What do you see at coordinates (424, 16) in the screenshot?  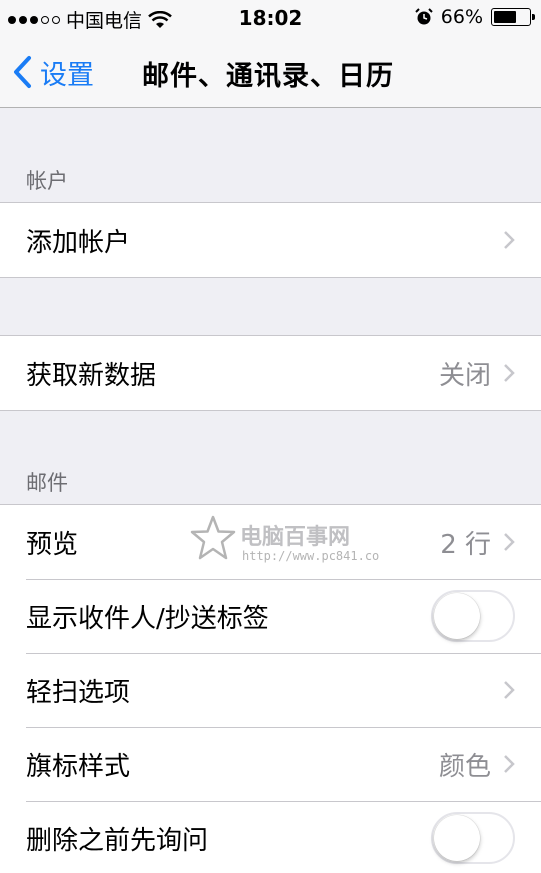 I see `alarm-clock-icon` at bounding box center [424, 16].